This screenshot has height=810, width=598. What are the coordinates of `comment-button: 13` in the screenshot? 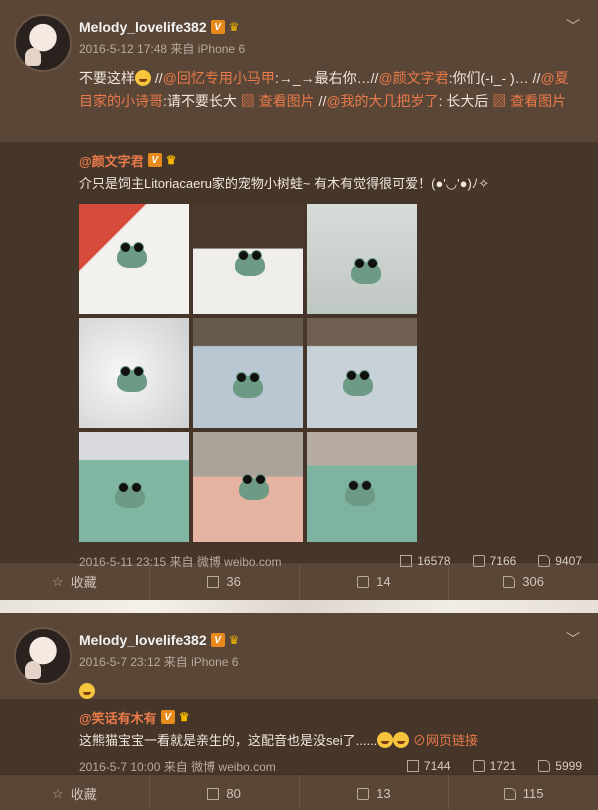 It's located at (375, 792).